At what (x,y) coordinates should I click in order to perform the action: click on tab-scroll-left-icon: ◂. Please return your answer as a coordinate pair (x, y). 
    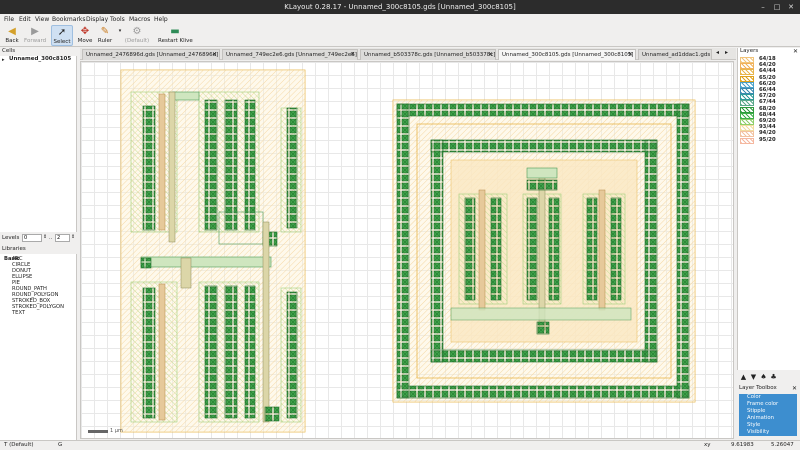
    Looking at the image, I should click on (717, 52).